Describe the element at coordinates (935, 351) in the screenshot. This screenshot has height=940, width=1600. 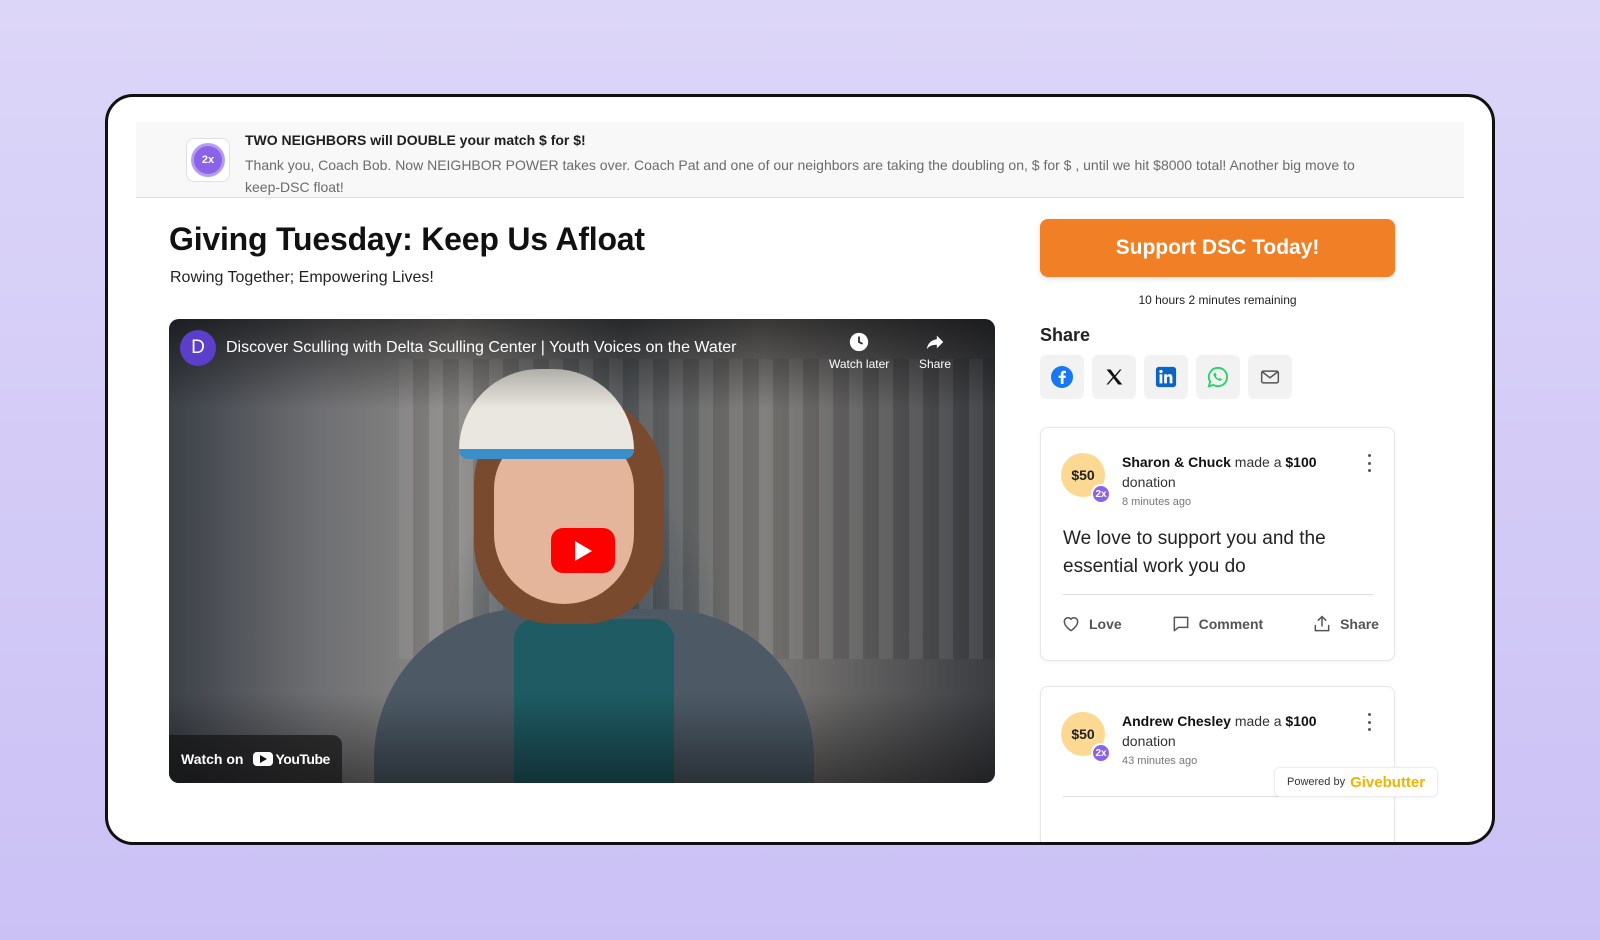
I see `video-share-button: Share` at that location.